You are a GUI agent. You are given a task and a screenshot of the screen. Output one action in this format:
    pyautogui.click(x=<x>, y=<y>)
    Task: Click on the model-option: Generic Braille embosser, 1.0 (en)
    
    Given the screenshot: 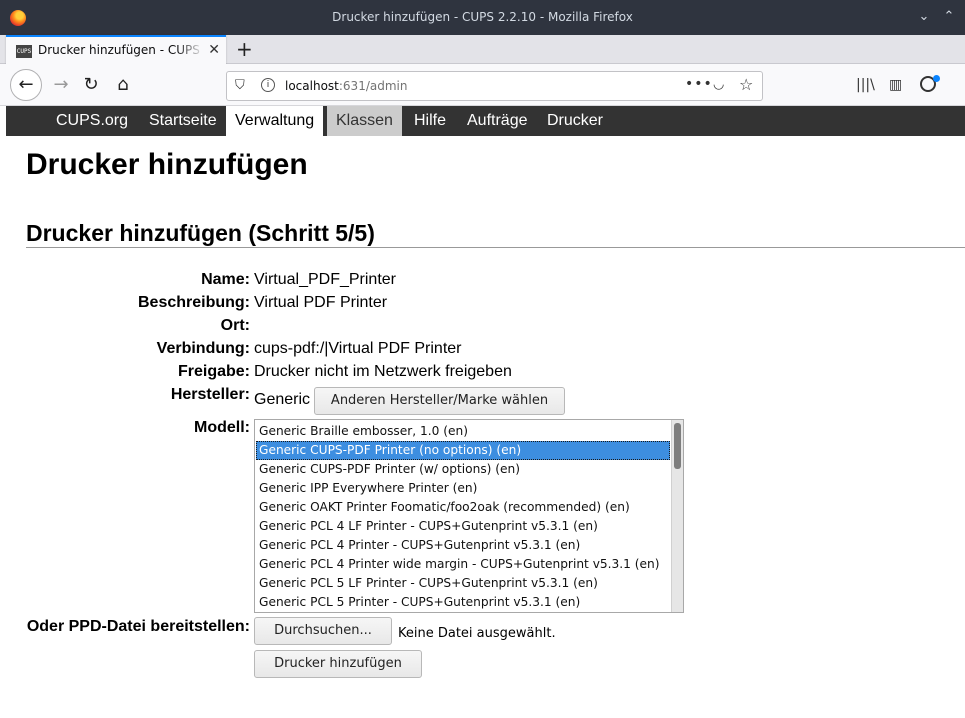 What is the action you would take?
    pyautogui.click(x=463, y=431)
    